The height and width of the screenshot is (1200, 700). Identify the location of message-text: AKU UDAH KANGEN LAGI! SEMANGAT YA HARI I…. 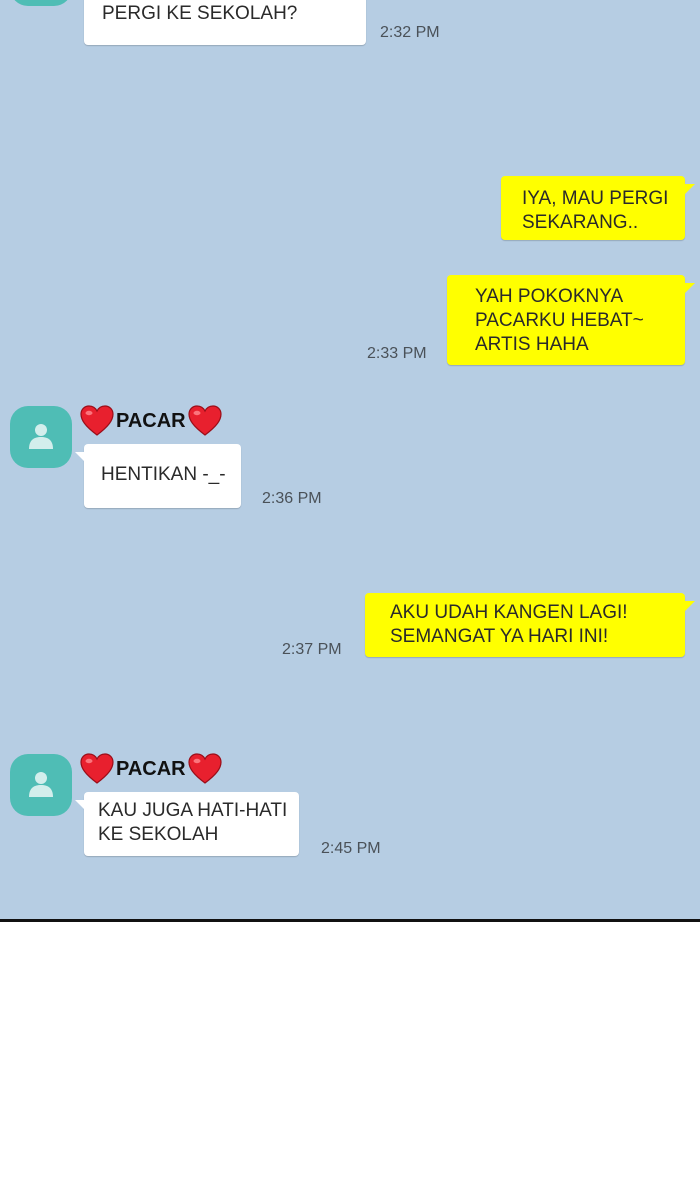
(509, 624).